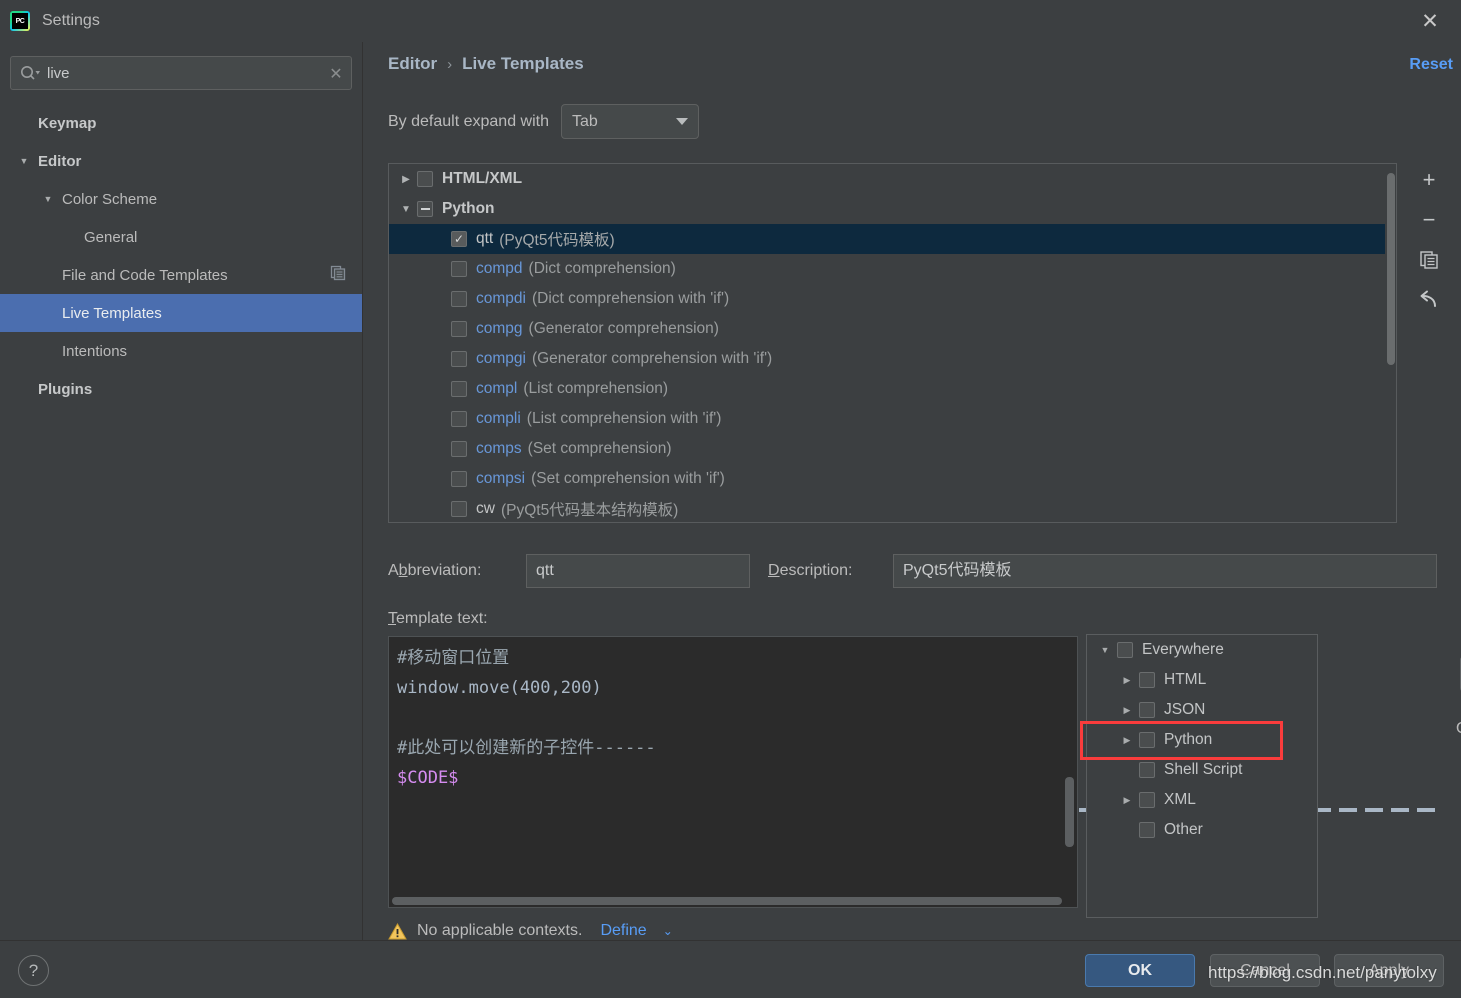  I want to click on context-item-xml: ▶ XML, so click(1202, 800).